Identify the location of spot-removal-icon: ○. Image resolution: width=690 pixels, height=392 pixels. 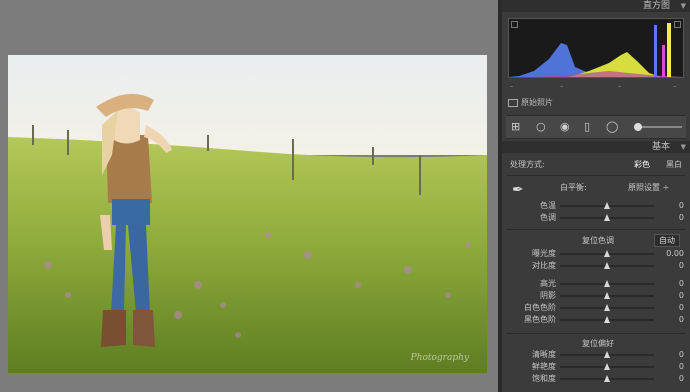
(541, 127).